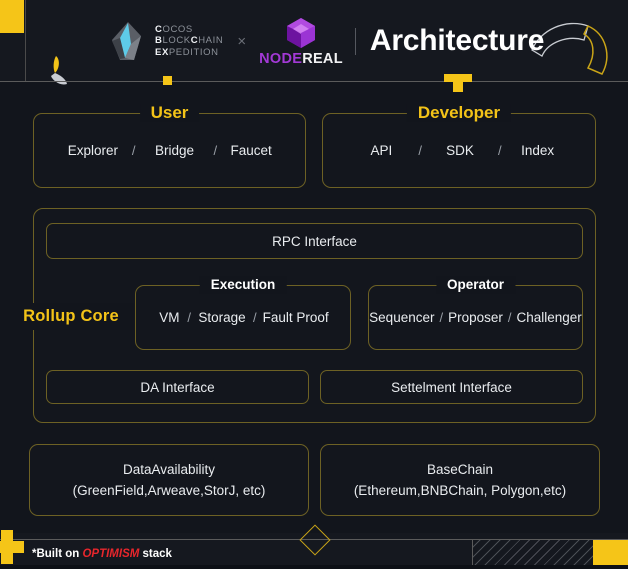 Image resolution: width=628 pixels, height=569 pixels. I want to click on da-interface-label: DA Interface, so click(177, 387).